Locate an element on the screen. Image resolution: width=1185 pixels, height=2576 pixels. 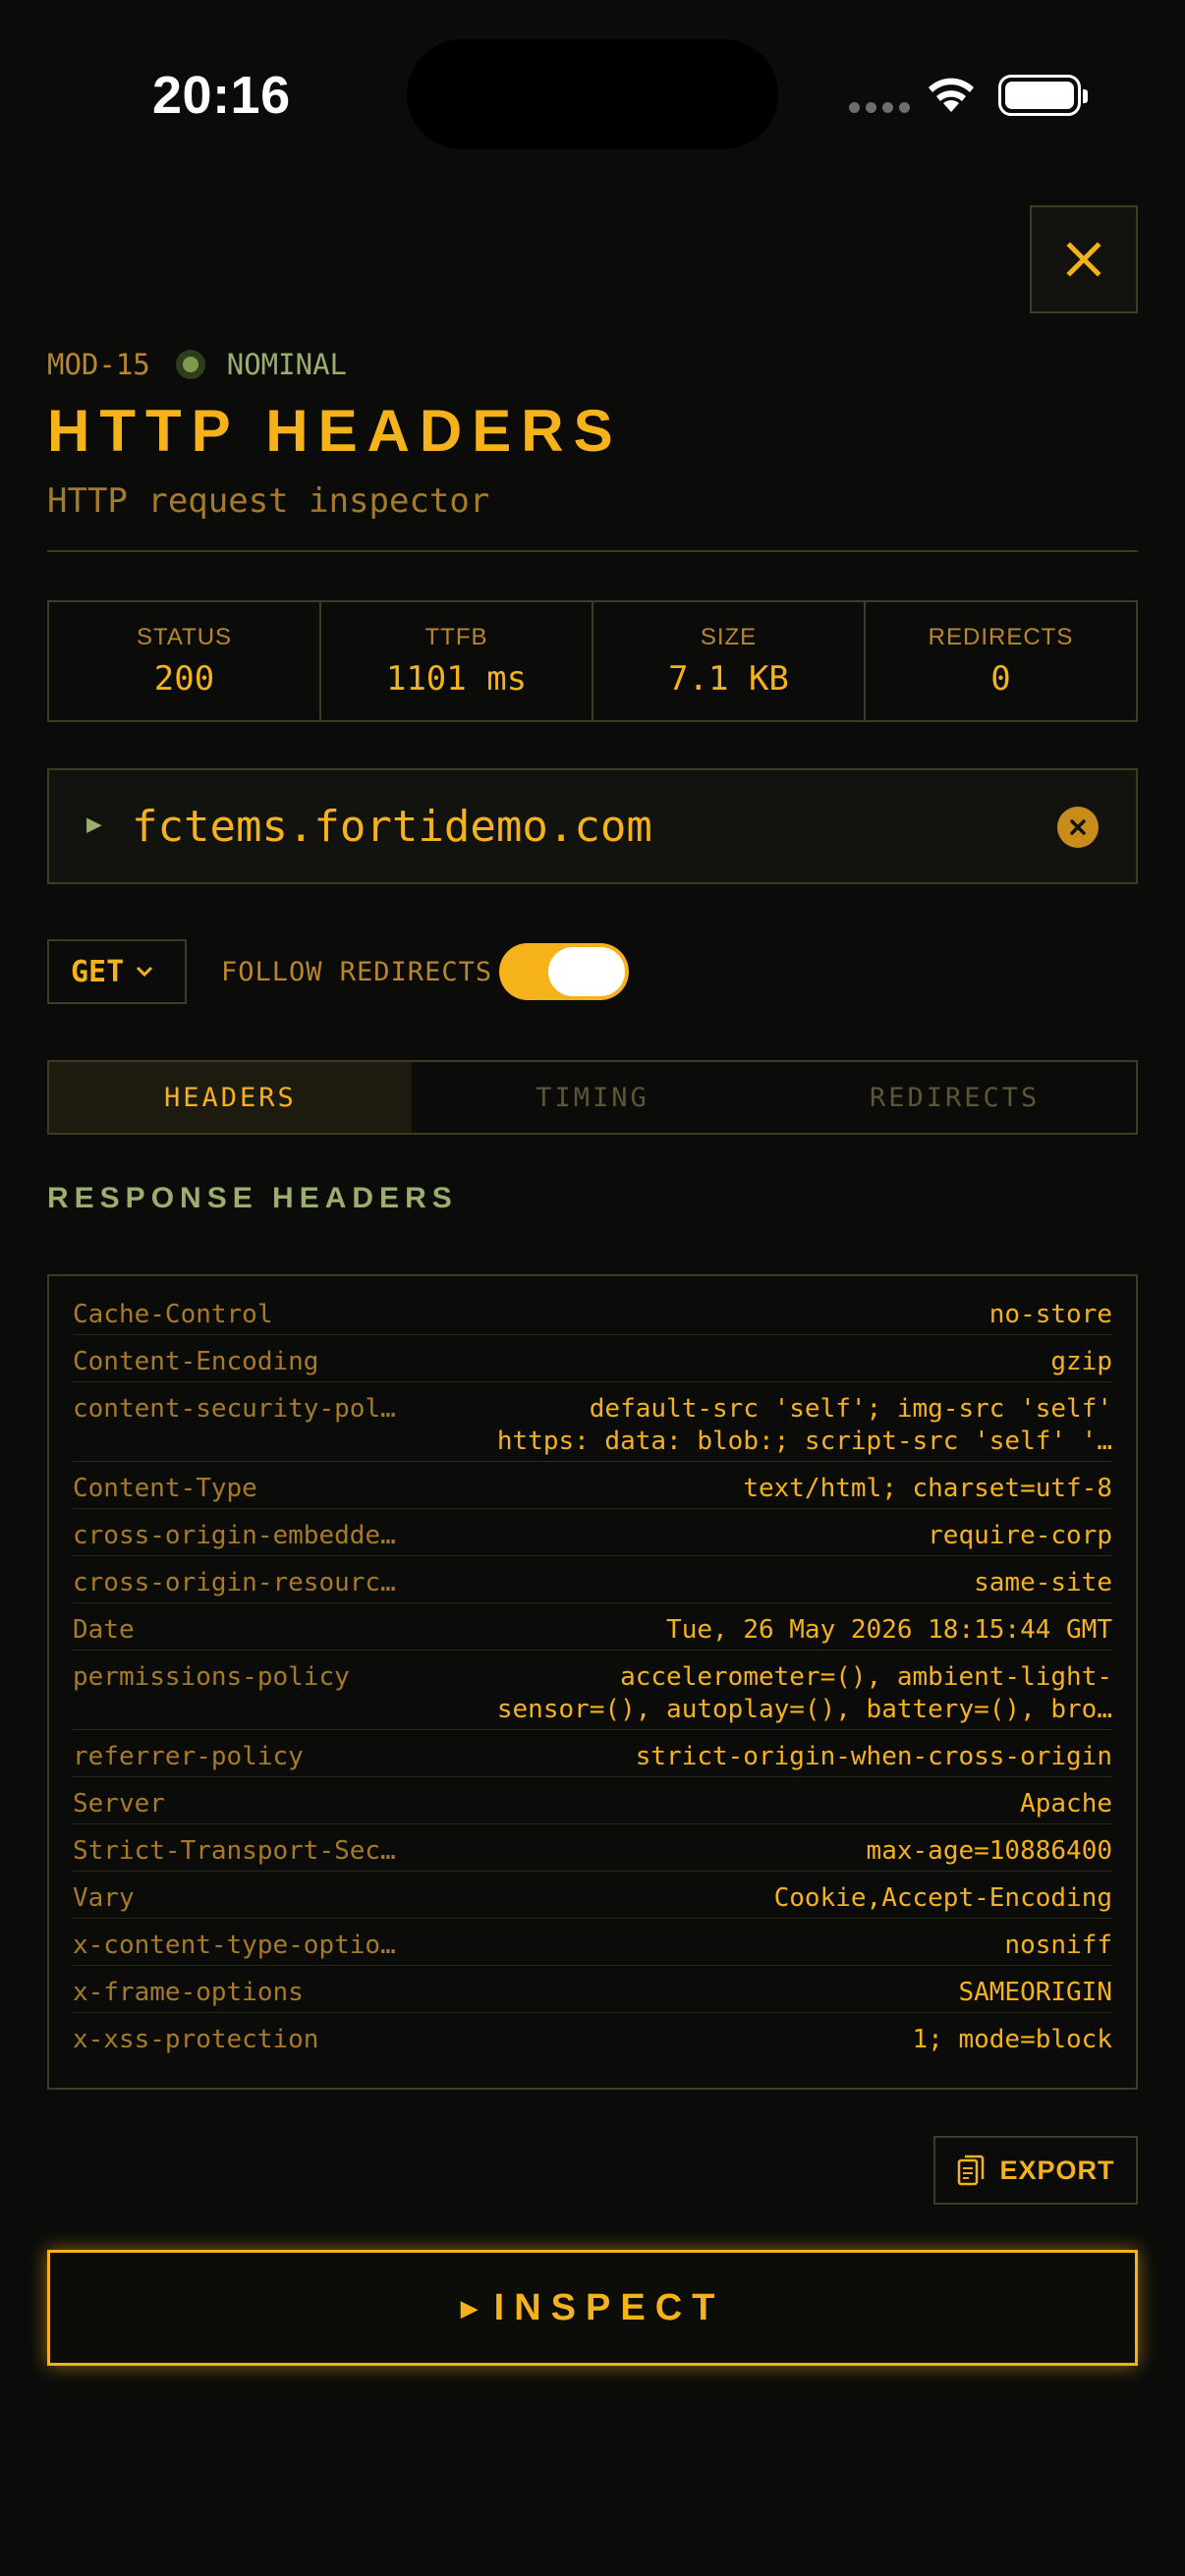
header-value-line: 1; mode=block is located at coordinates (1013, 2039).